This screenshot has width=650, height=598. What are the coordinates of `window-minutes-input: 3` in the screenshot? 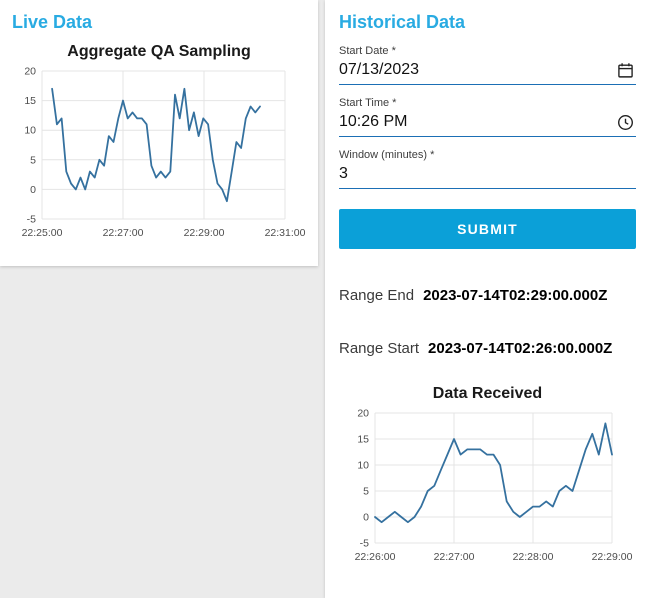 It's located at (487, 176).